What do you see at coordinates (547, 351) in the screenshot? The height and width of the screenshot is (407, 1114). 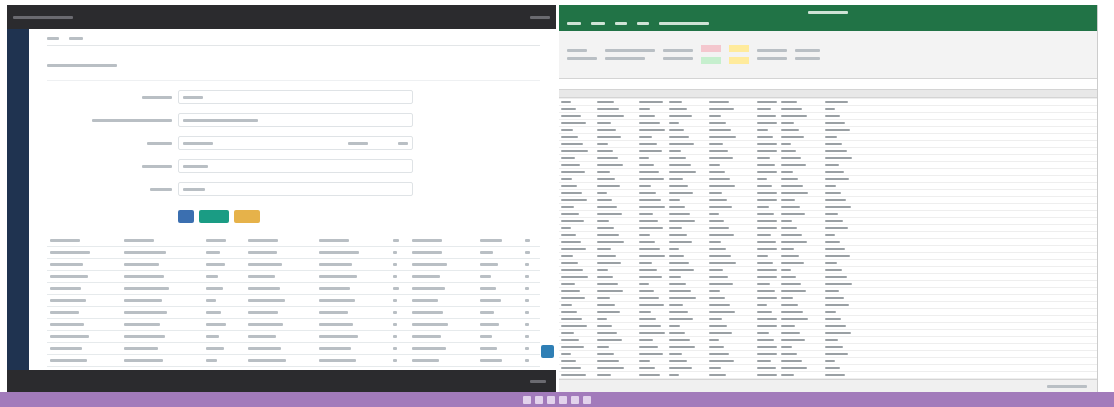 I see `scroll-top-button` at bounding box center [547, 351].